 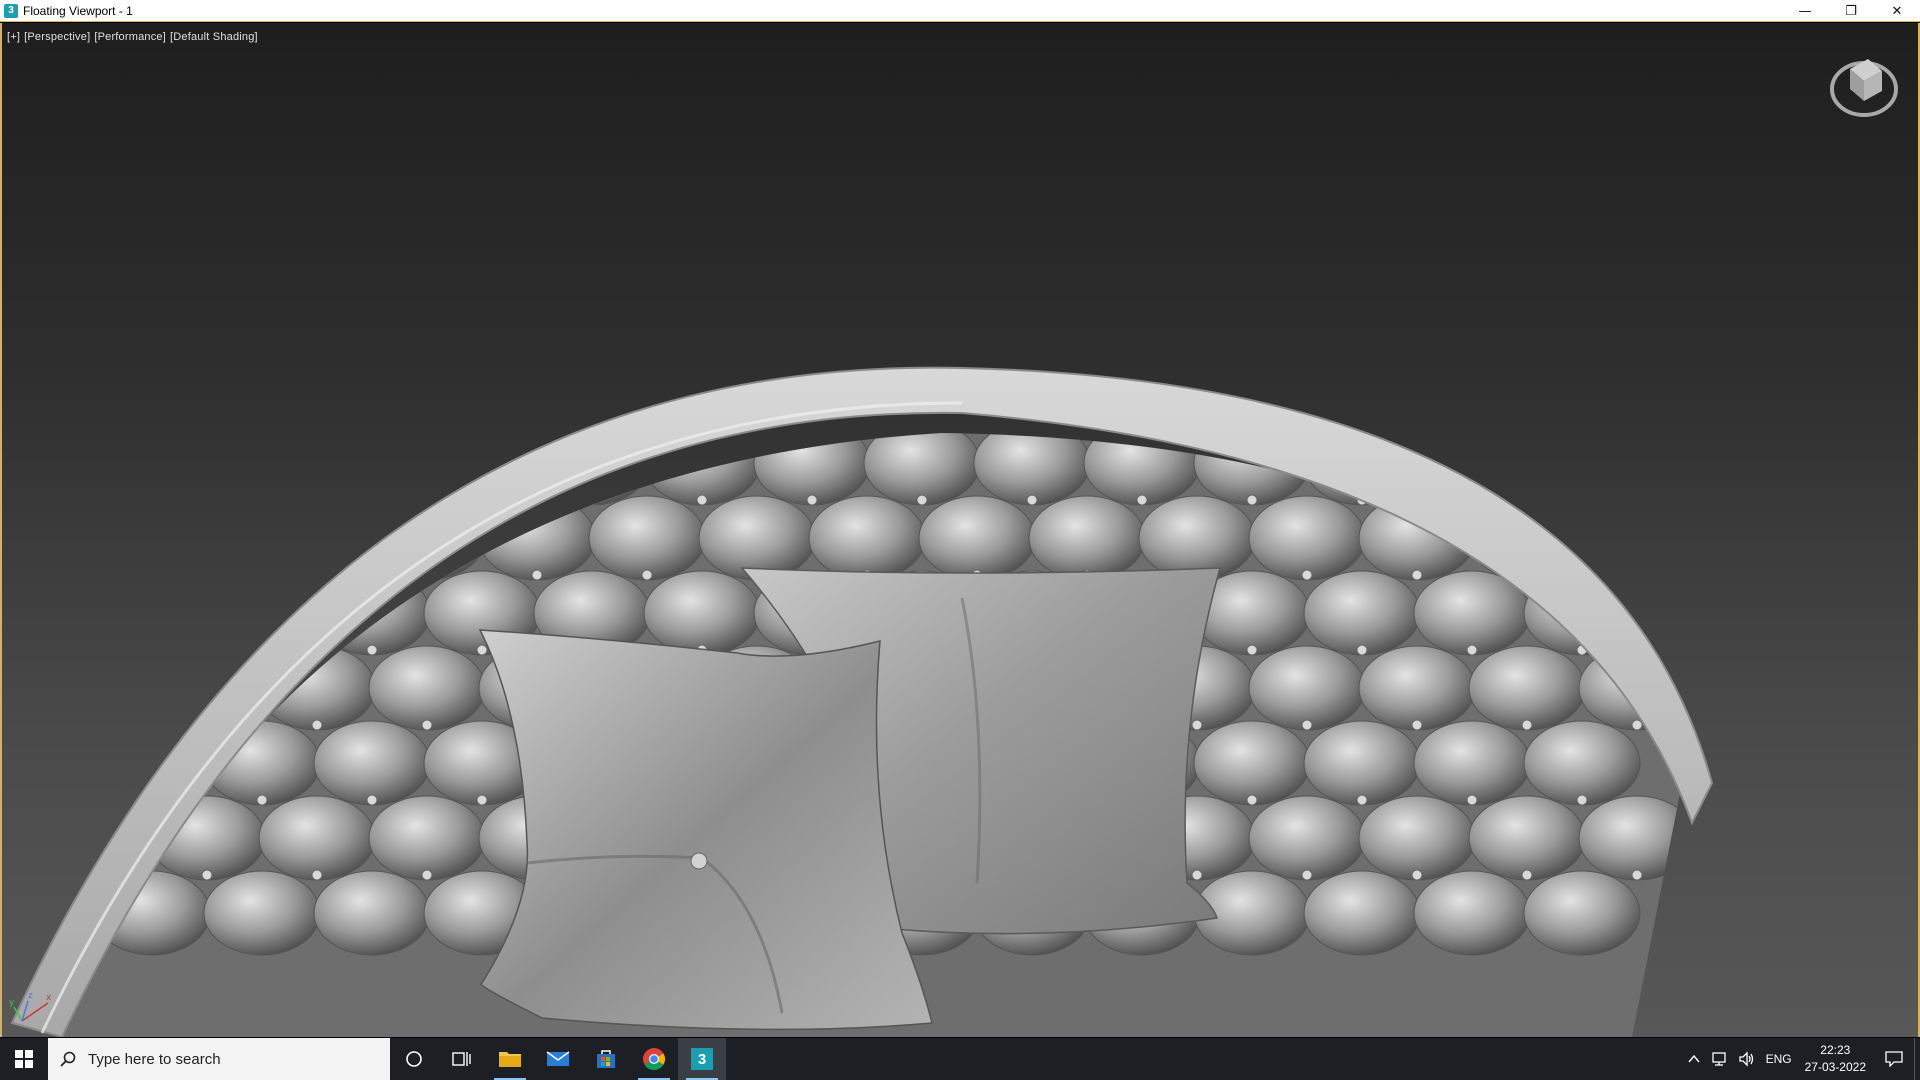 I want to click on viewcube-icon, so click(x=1864, y=85).